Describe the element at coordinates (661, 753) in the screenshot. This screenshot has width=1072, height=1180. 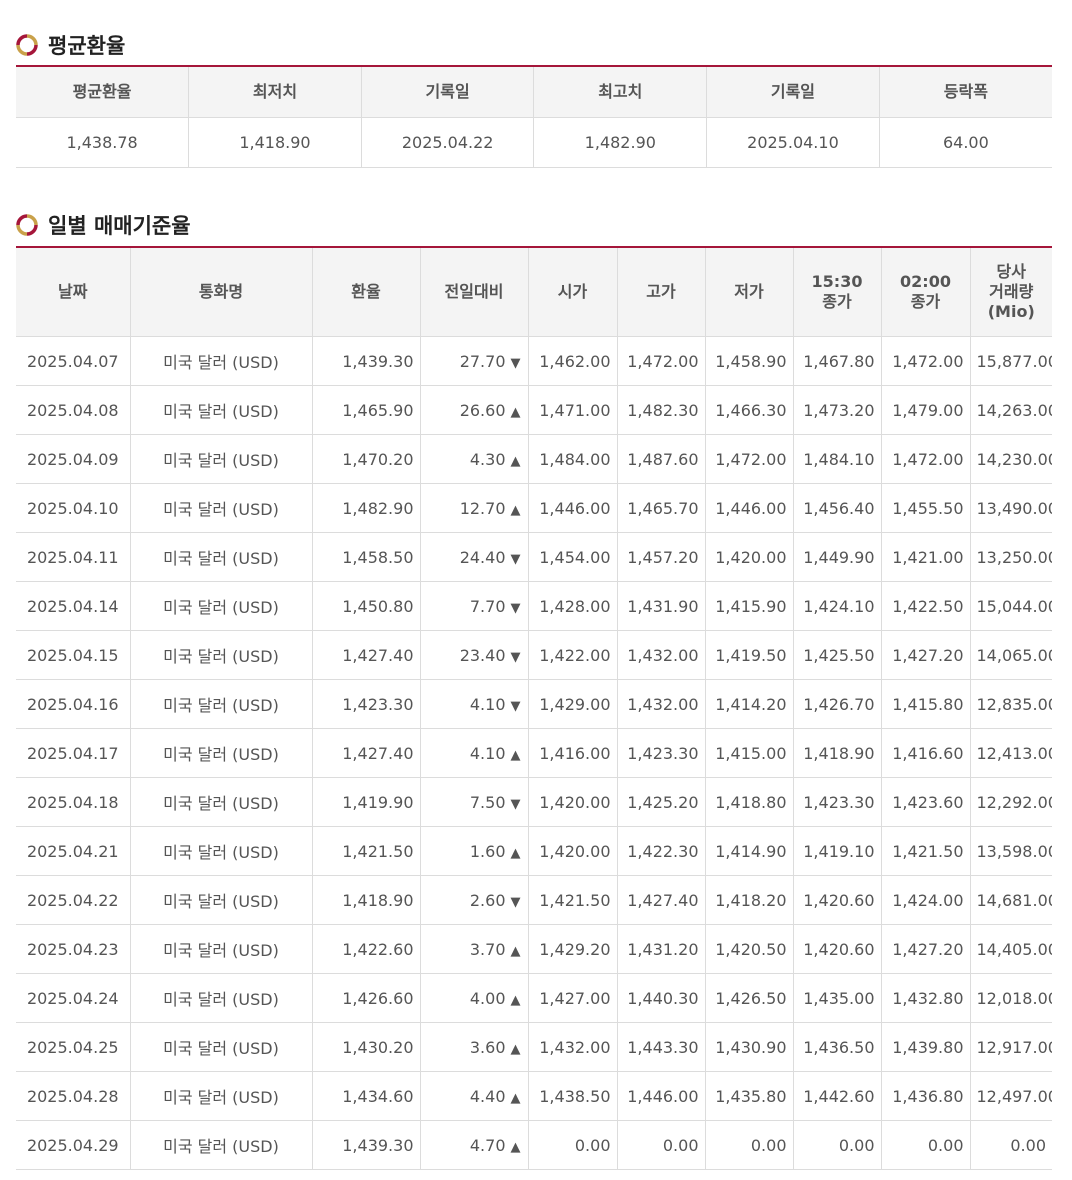
I see `cell-high: 1,423.30` at that location.